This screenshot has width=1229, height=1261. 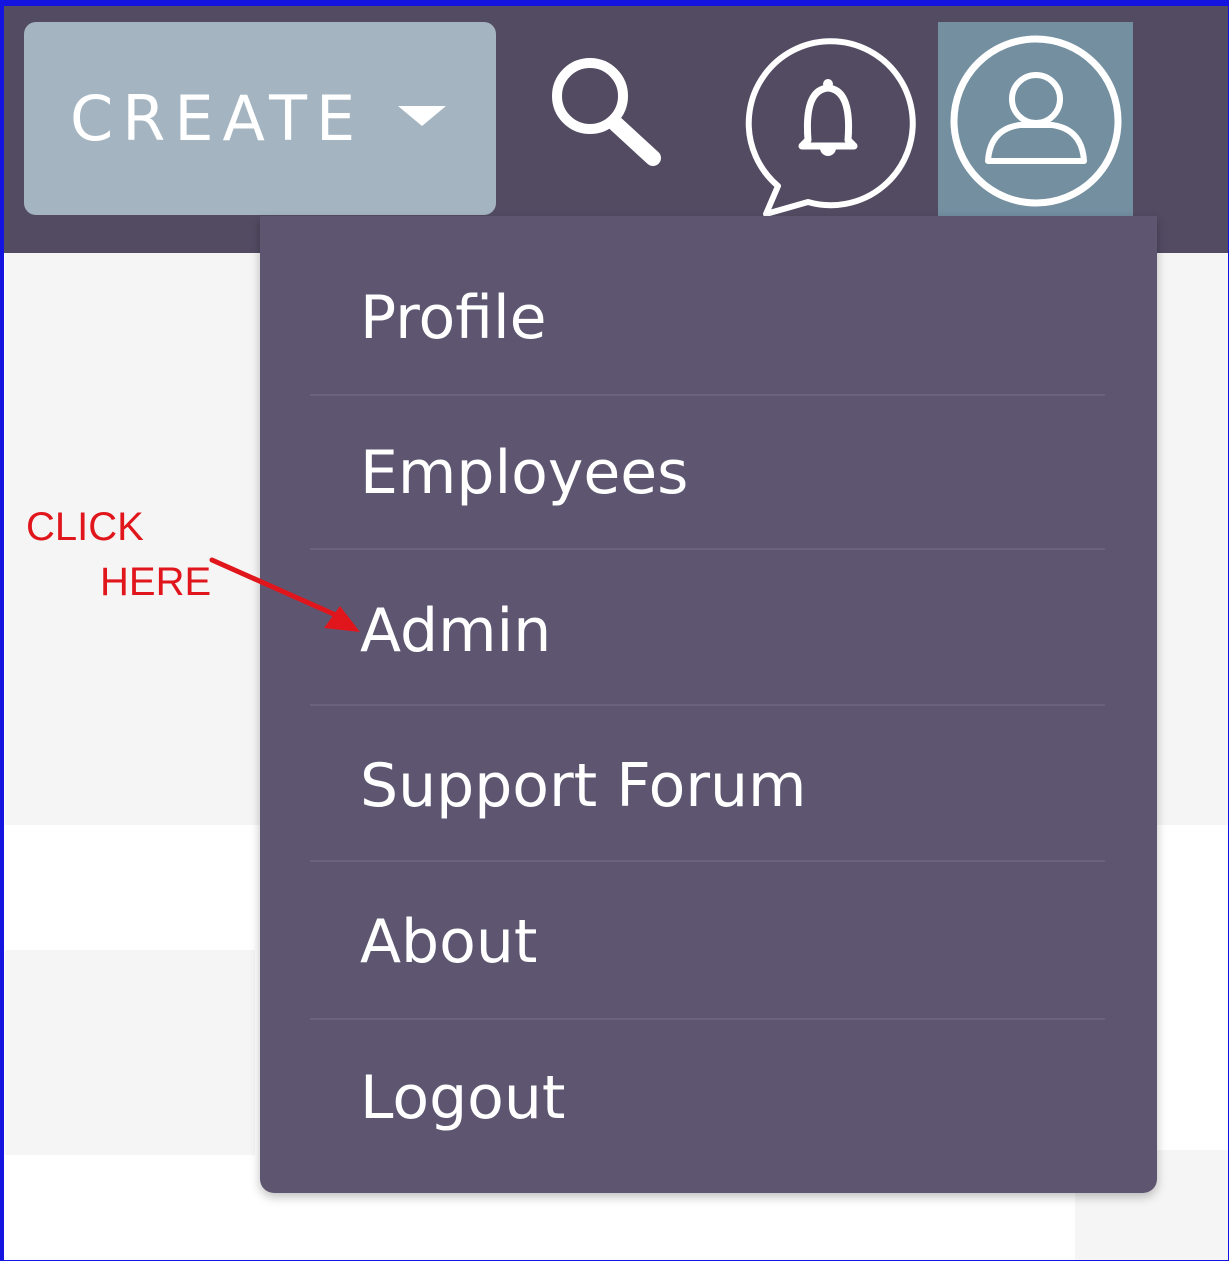 What do you see at coordinates (453, 318) in the screenshot?
I see `menu-item-label: Profile` at bounding box center [453, 318].